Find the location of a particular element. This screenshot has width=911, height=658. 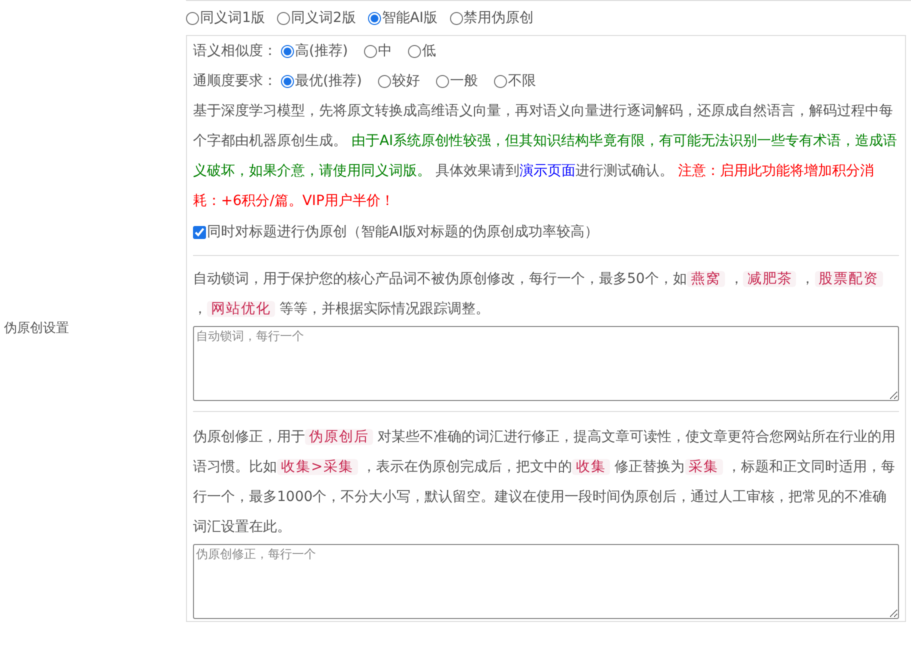

option-label: 一般 is located at coordinates (464, 81).